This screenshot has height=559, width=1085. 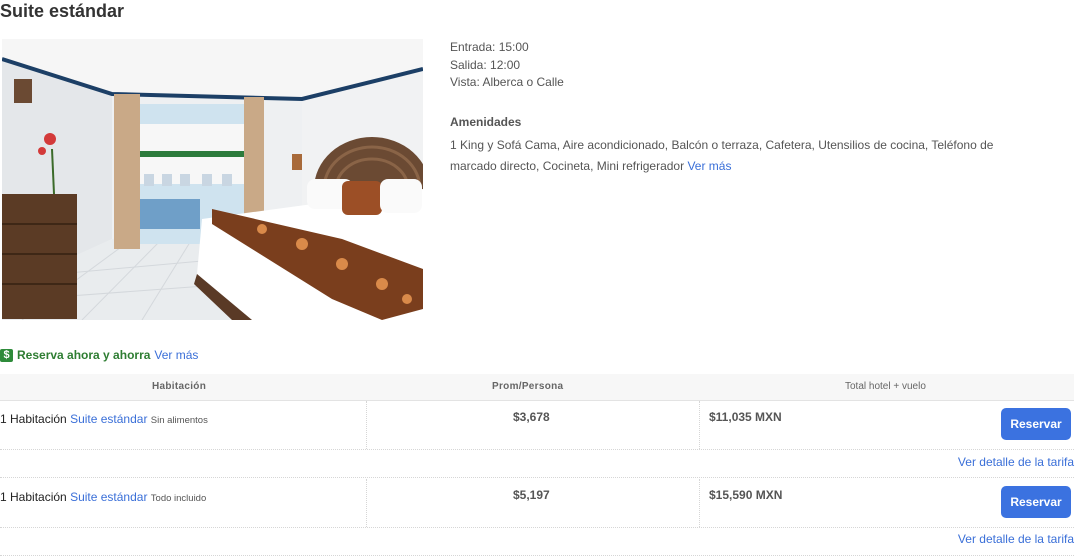 What do you see at coordinates (746, 495) in the screenshot?
I see `total-price: $15,590 MXN` at bounding box center [746, 495].